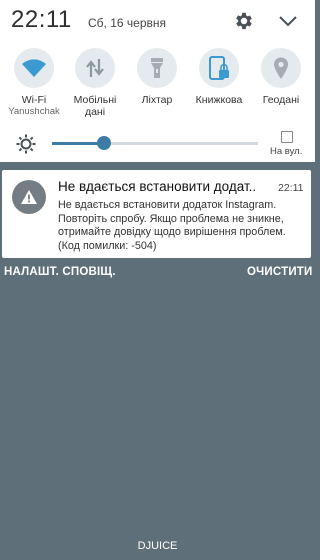  I want to click on toggle-wifi-network: Yanushchak, so click(34, 111).